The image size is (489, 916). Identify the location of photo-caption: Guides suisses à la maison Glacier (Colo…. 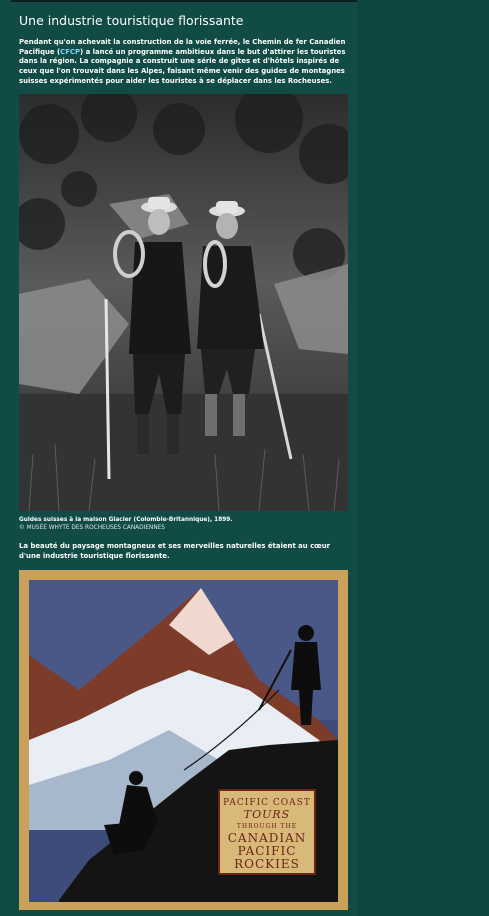
(184, 524).